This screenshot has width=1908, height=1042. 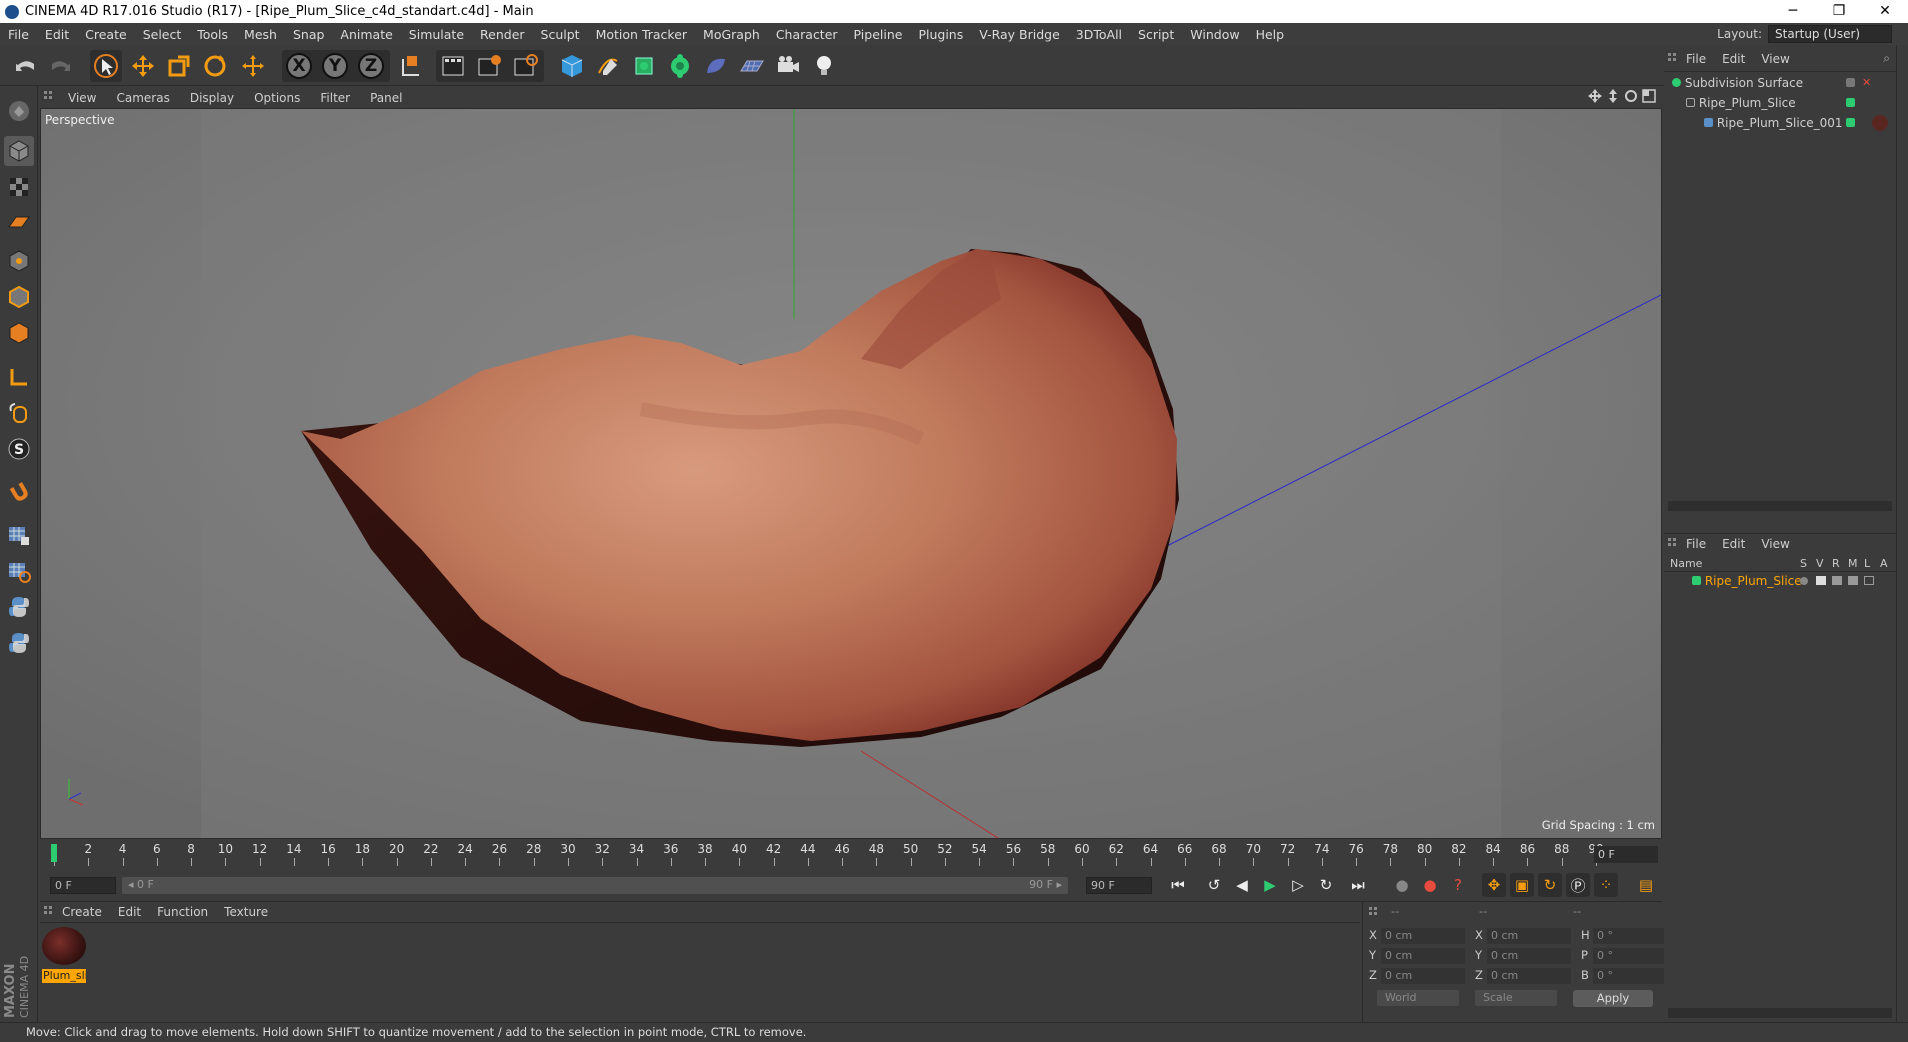 I want to click on python-script-icon, so click(x=19, y=607).